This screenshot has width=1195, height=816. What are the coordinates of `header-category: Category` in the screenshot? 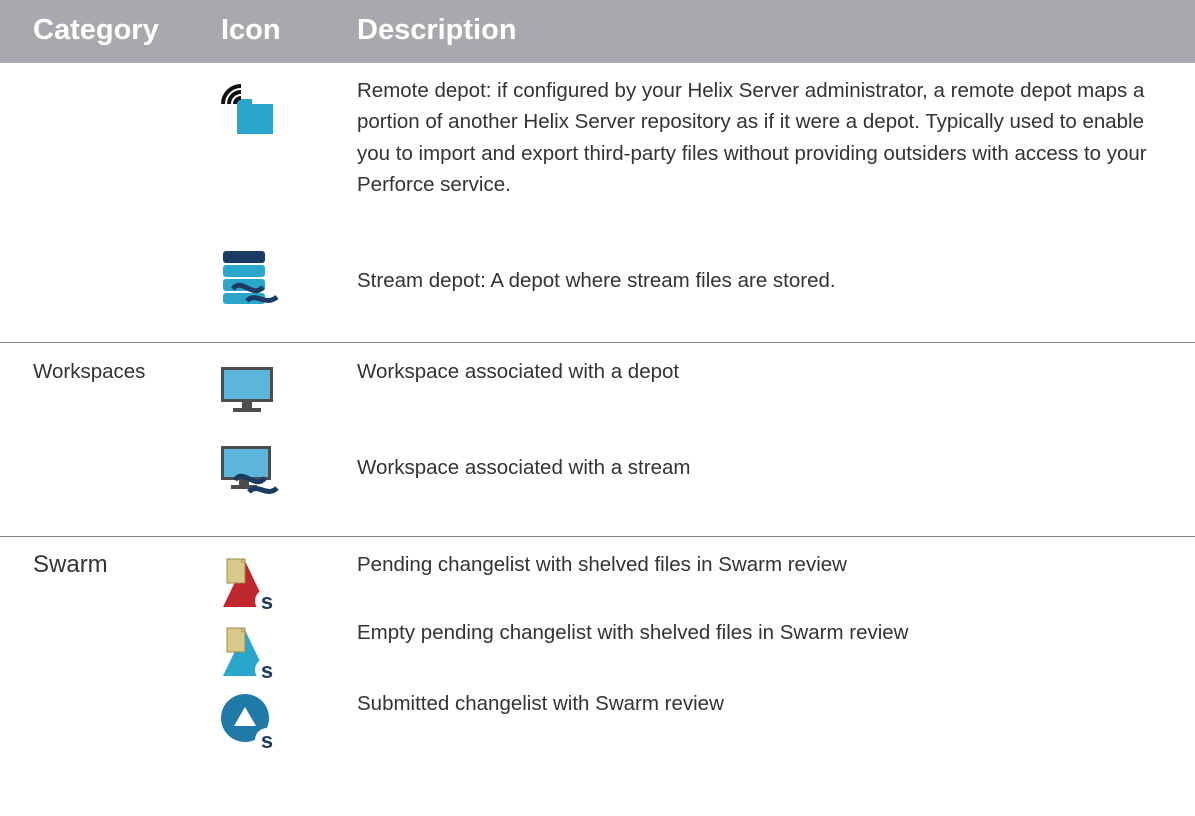 It's located at (96, 30).